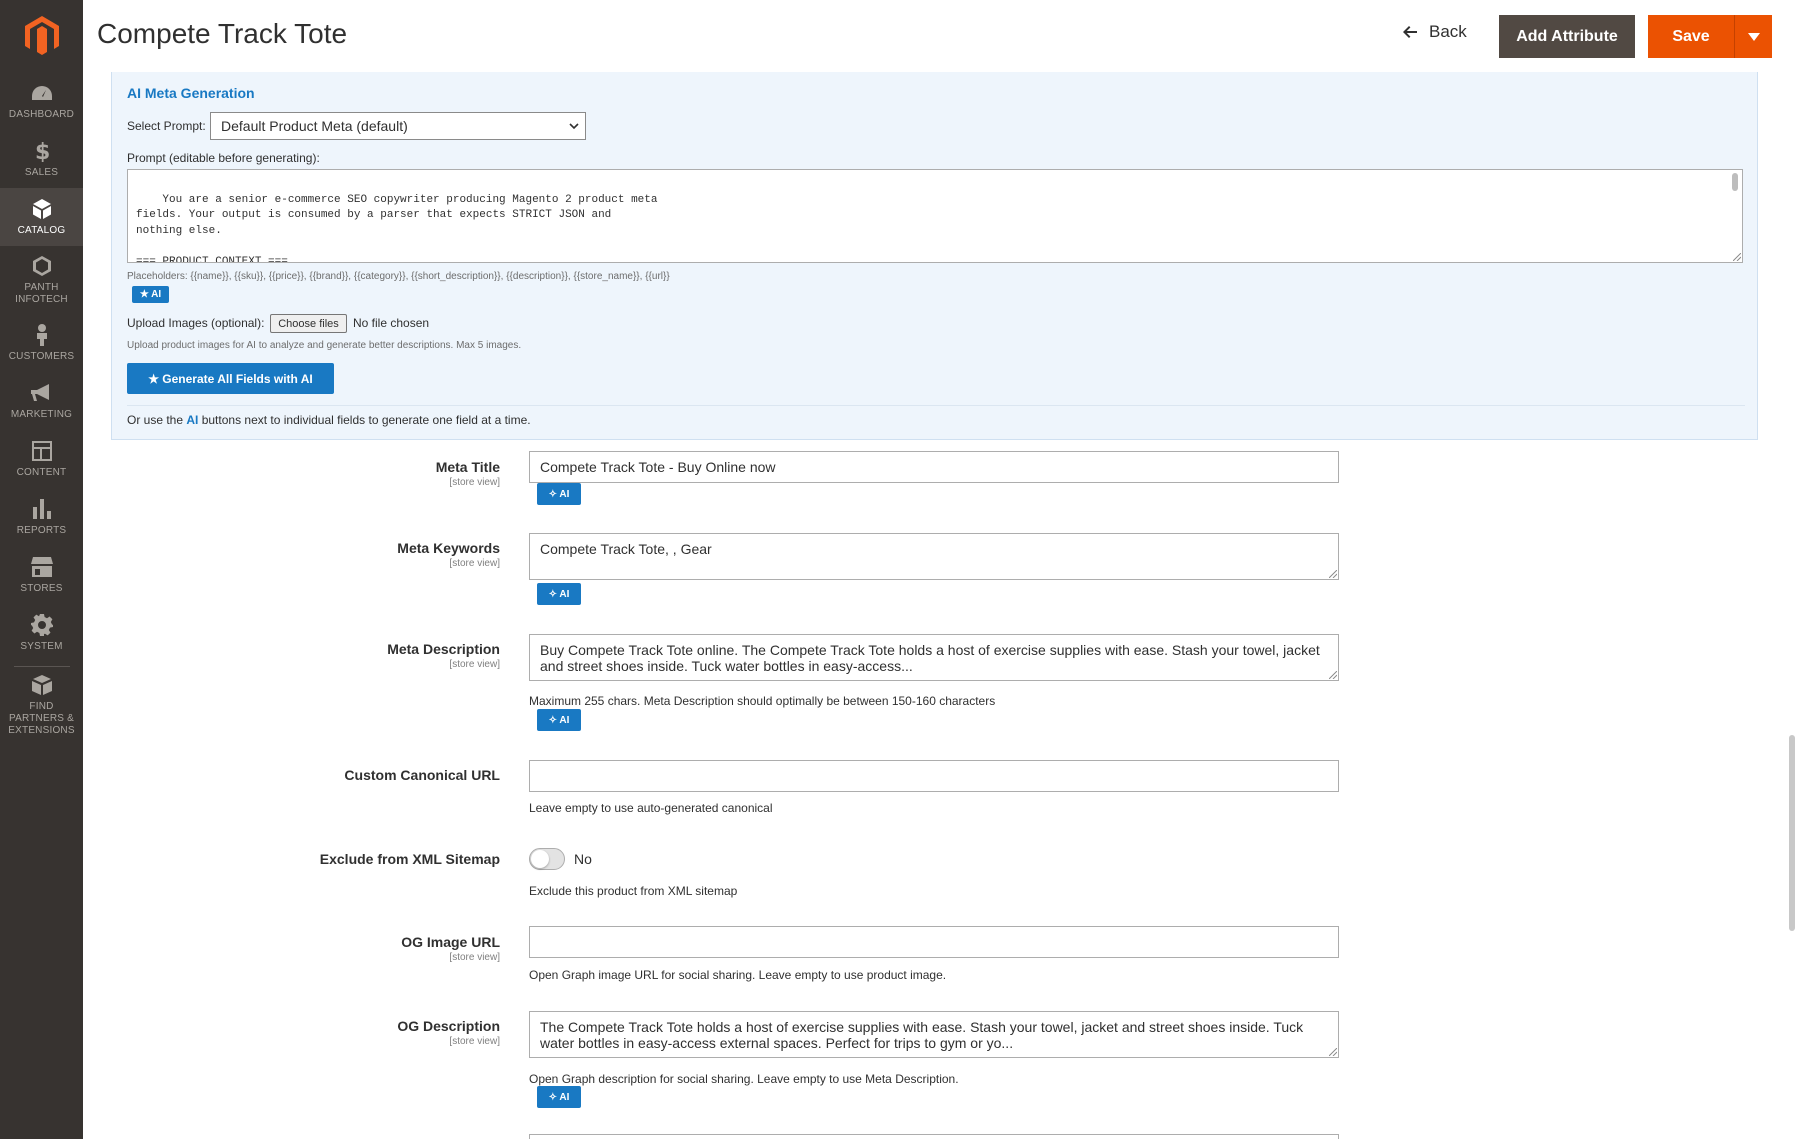  Describe the element at coordinates (41, 567) in the screenshot. I see `store-icon` at that location.